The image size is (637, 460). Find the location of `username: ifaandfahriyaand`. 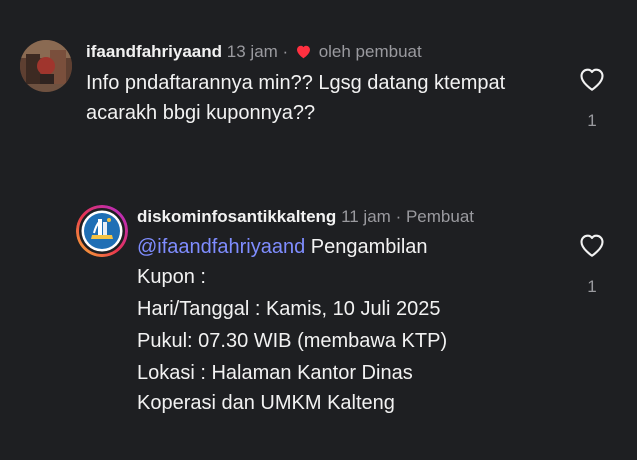

username: ifaandfahriyaand is located at coordinates (154, 51).